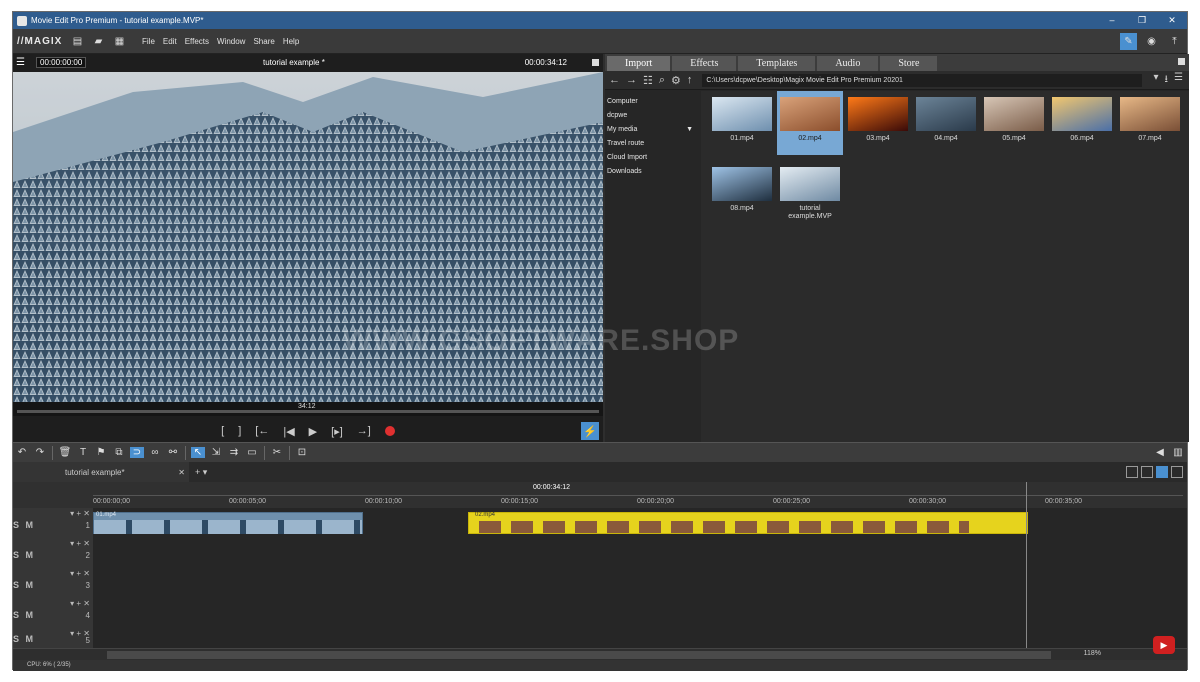 The height and width of the screenshot is (682, 1200). Describe the element at coordinates (1162, 472) in the screenshot. I see `view-timeline-icon` at that location.